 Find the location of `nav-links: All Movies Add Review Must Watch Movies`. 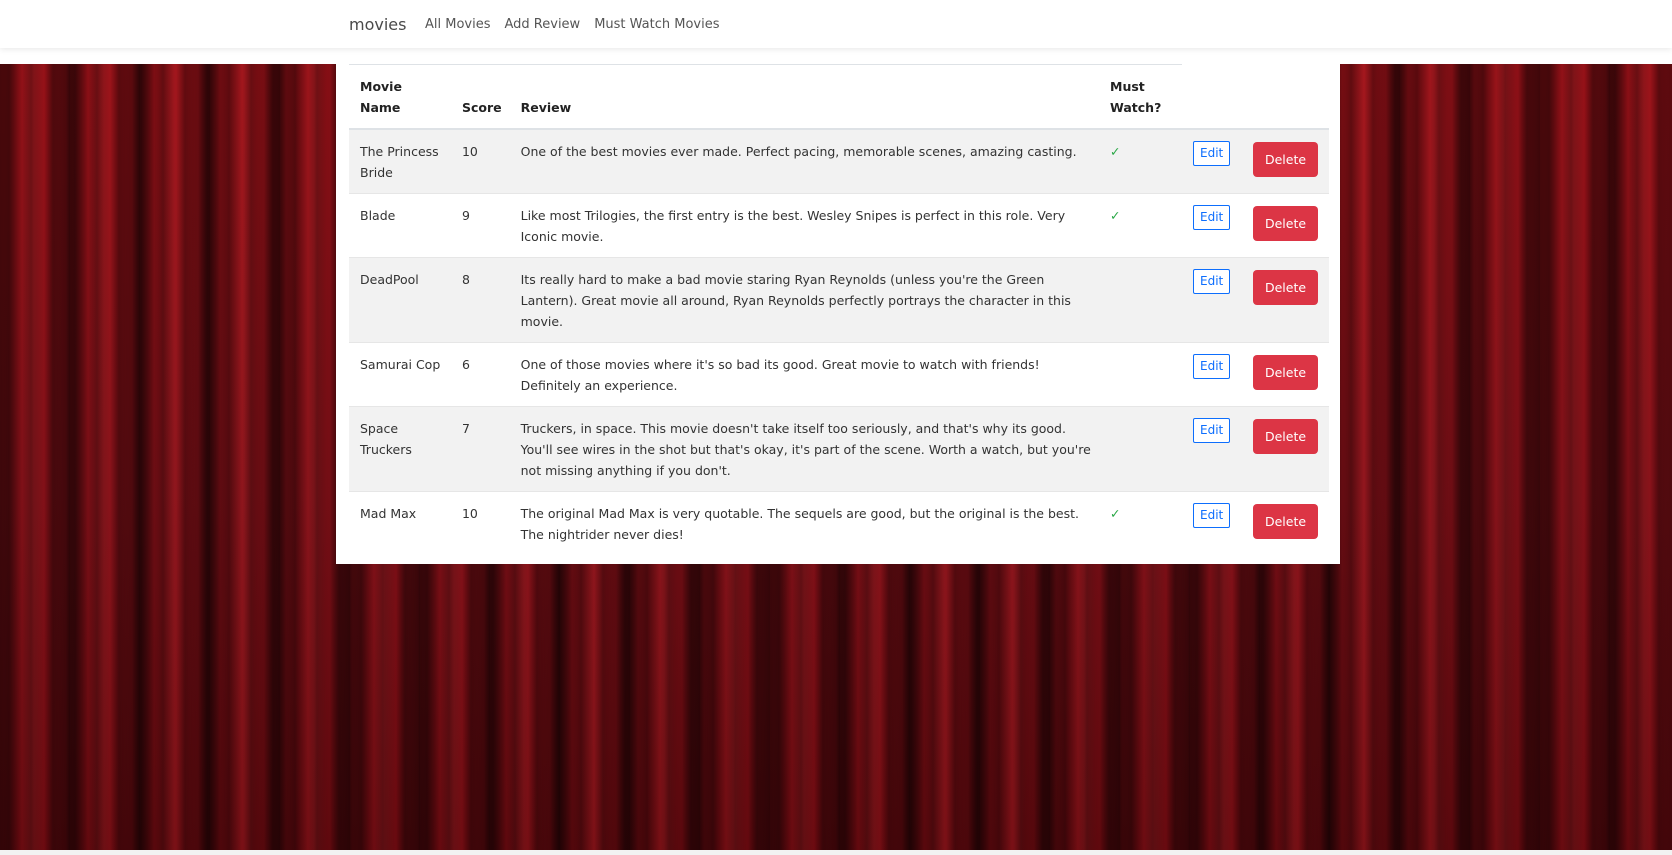

nav-links: All Movies Add Review Must Watch Movies is located at coordinates (572, 24).